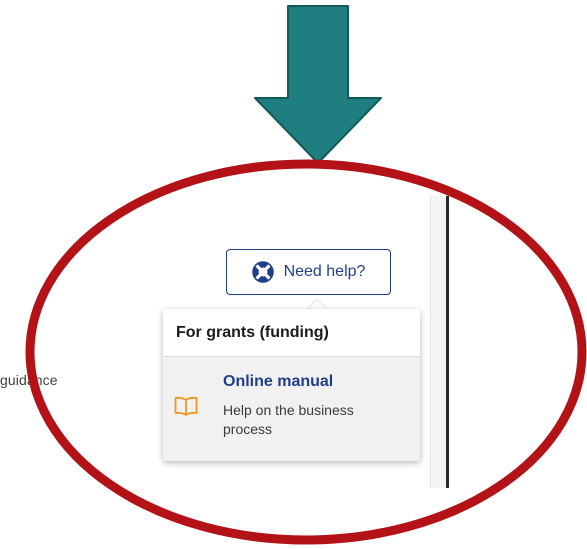 The height and width of the screenshot is (549, 587). What do you see at coordinates (447, 342) in the screenshot?
I see `panel-edge` at bounding box center [447, 342].